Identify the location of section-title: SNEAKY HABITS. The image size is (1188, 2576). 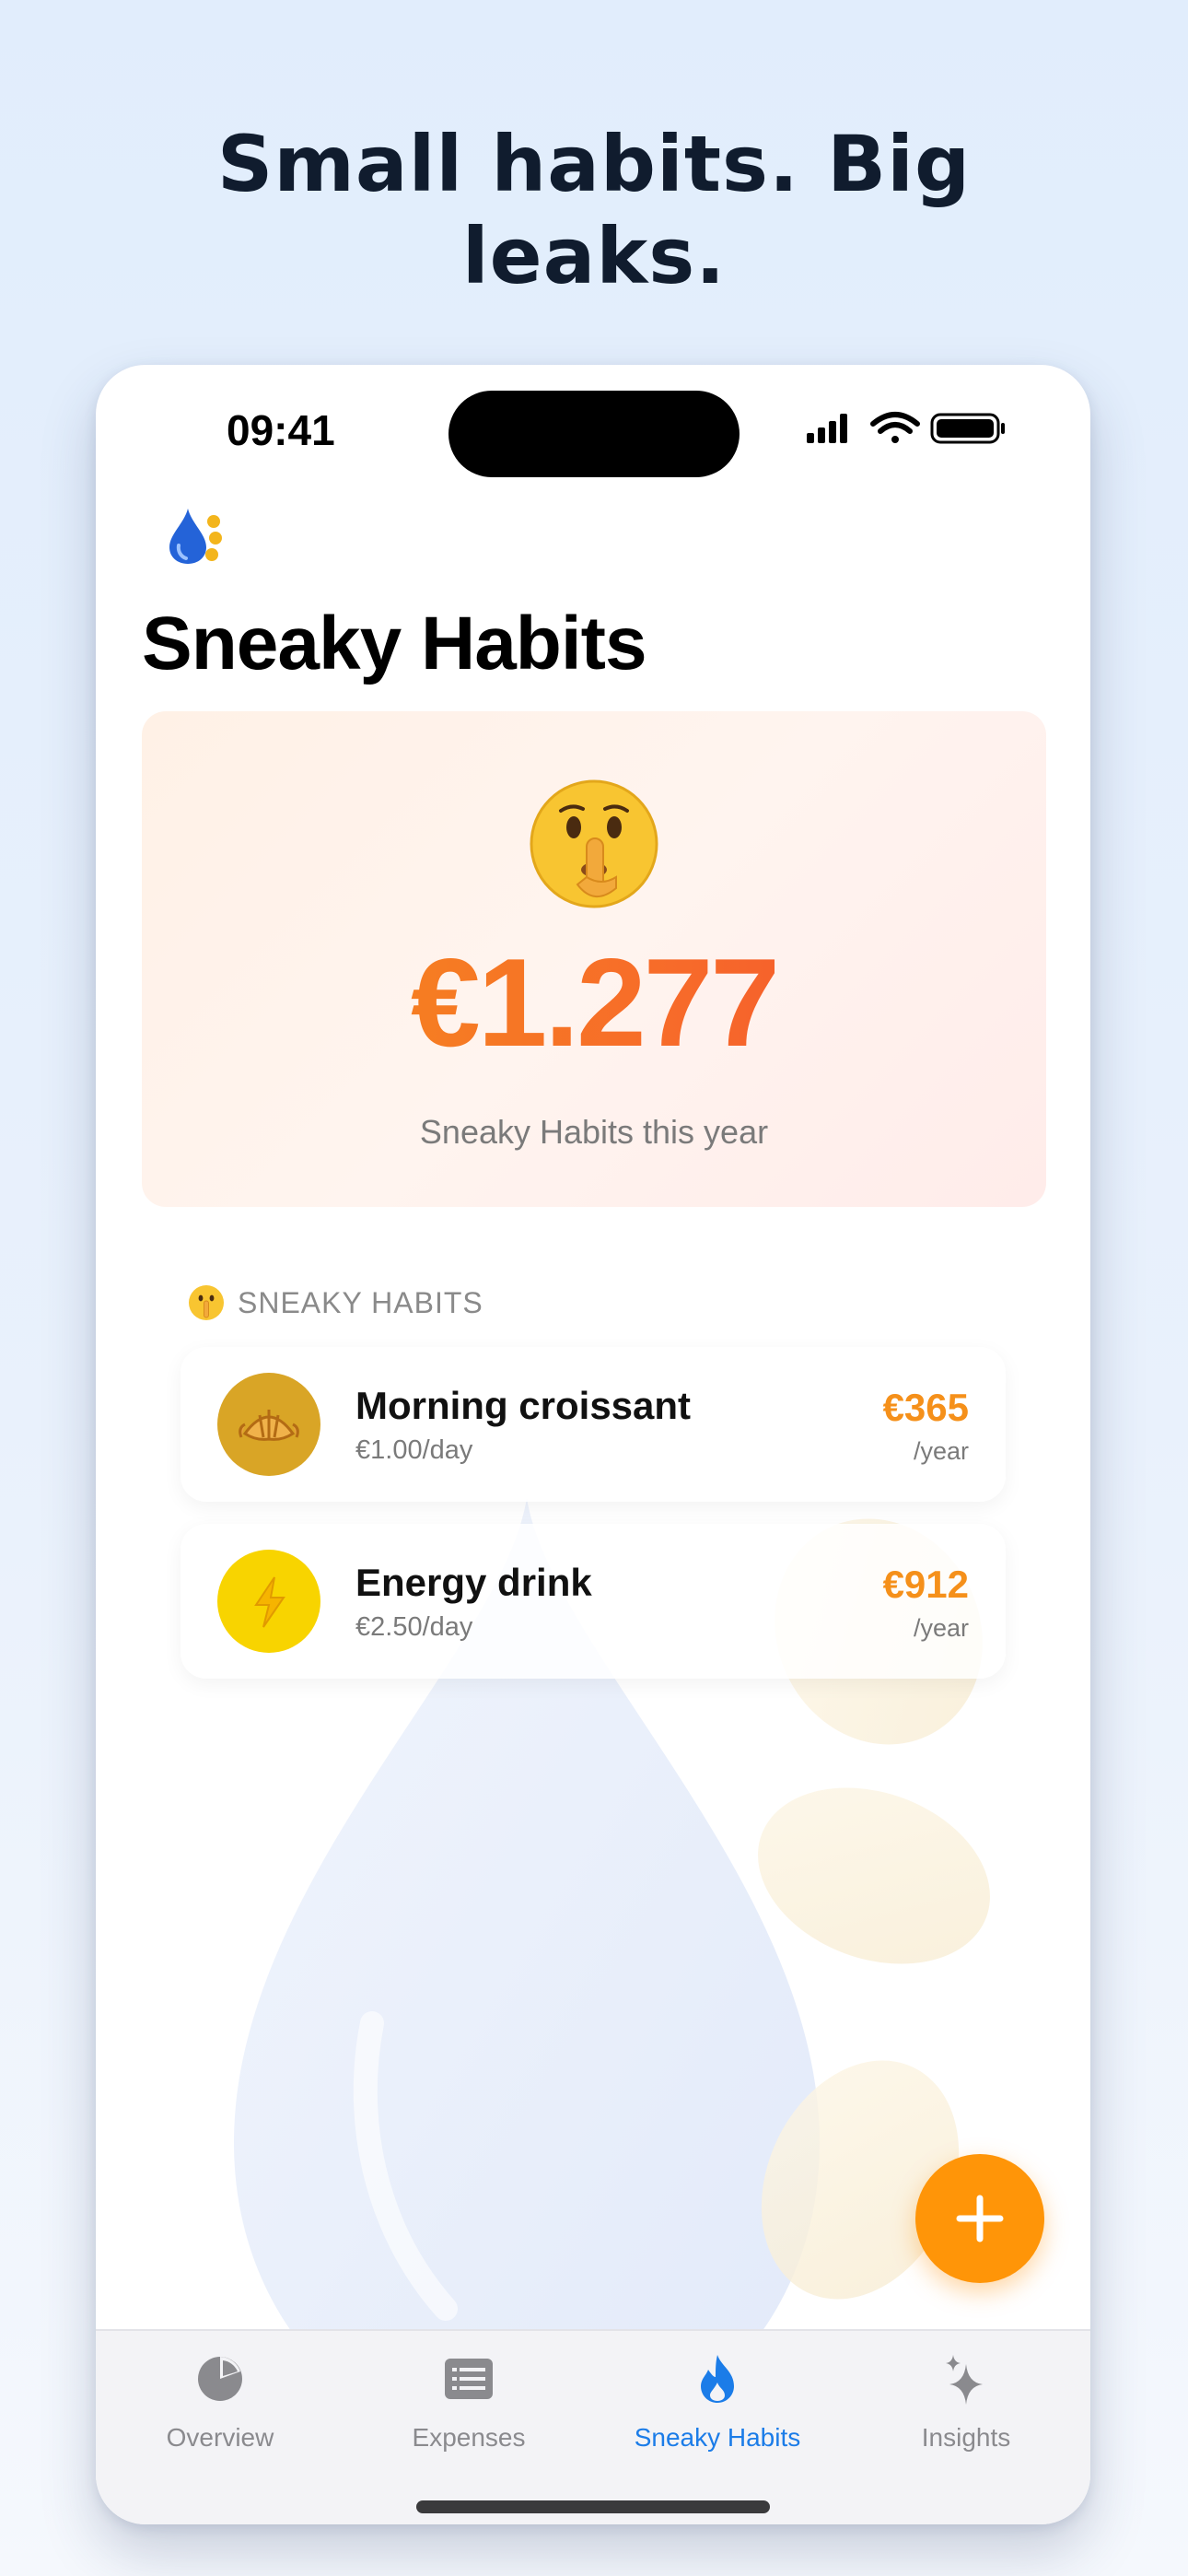
(360, 1302).